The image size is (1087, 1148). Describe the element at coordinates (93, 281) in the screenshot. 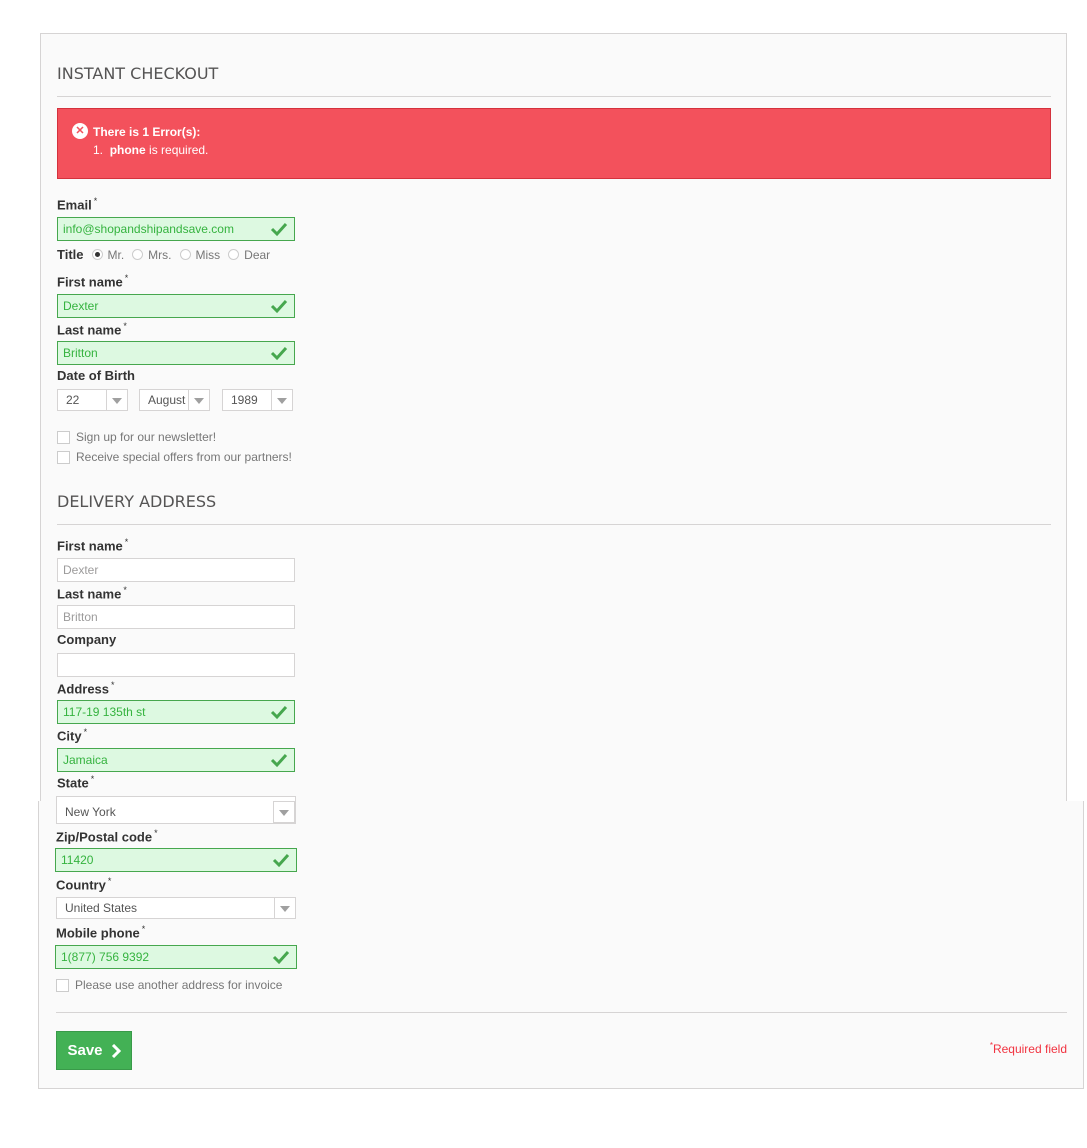

I see `first-name-label: First name *` at that location.